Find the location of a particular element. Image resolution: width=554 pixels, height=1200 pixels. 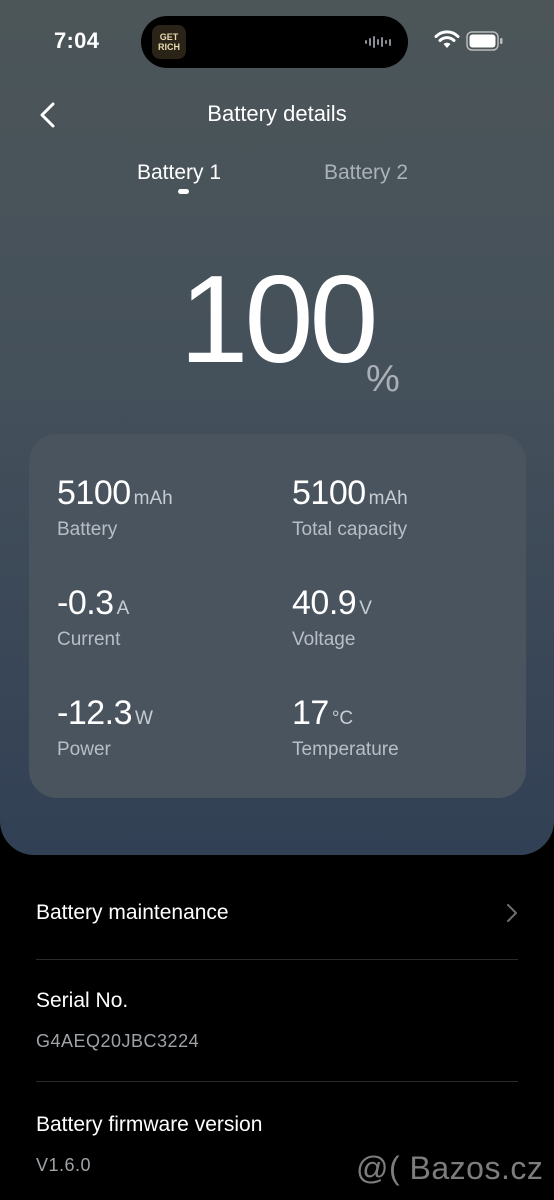

dynamic-island: GET RICH is located at coordinates (274, 42).